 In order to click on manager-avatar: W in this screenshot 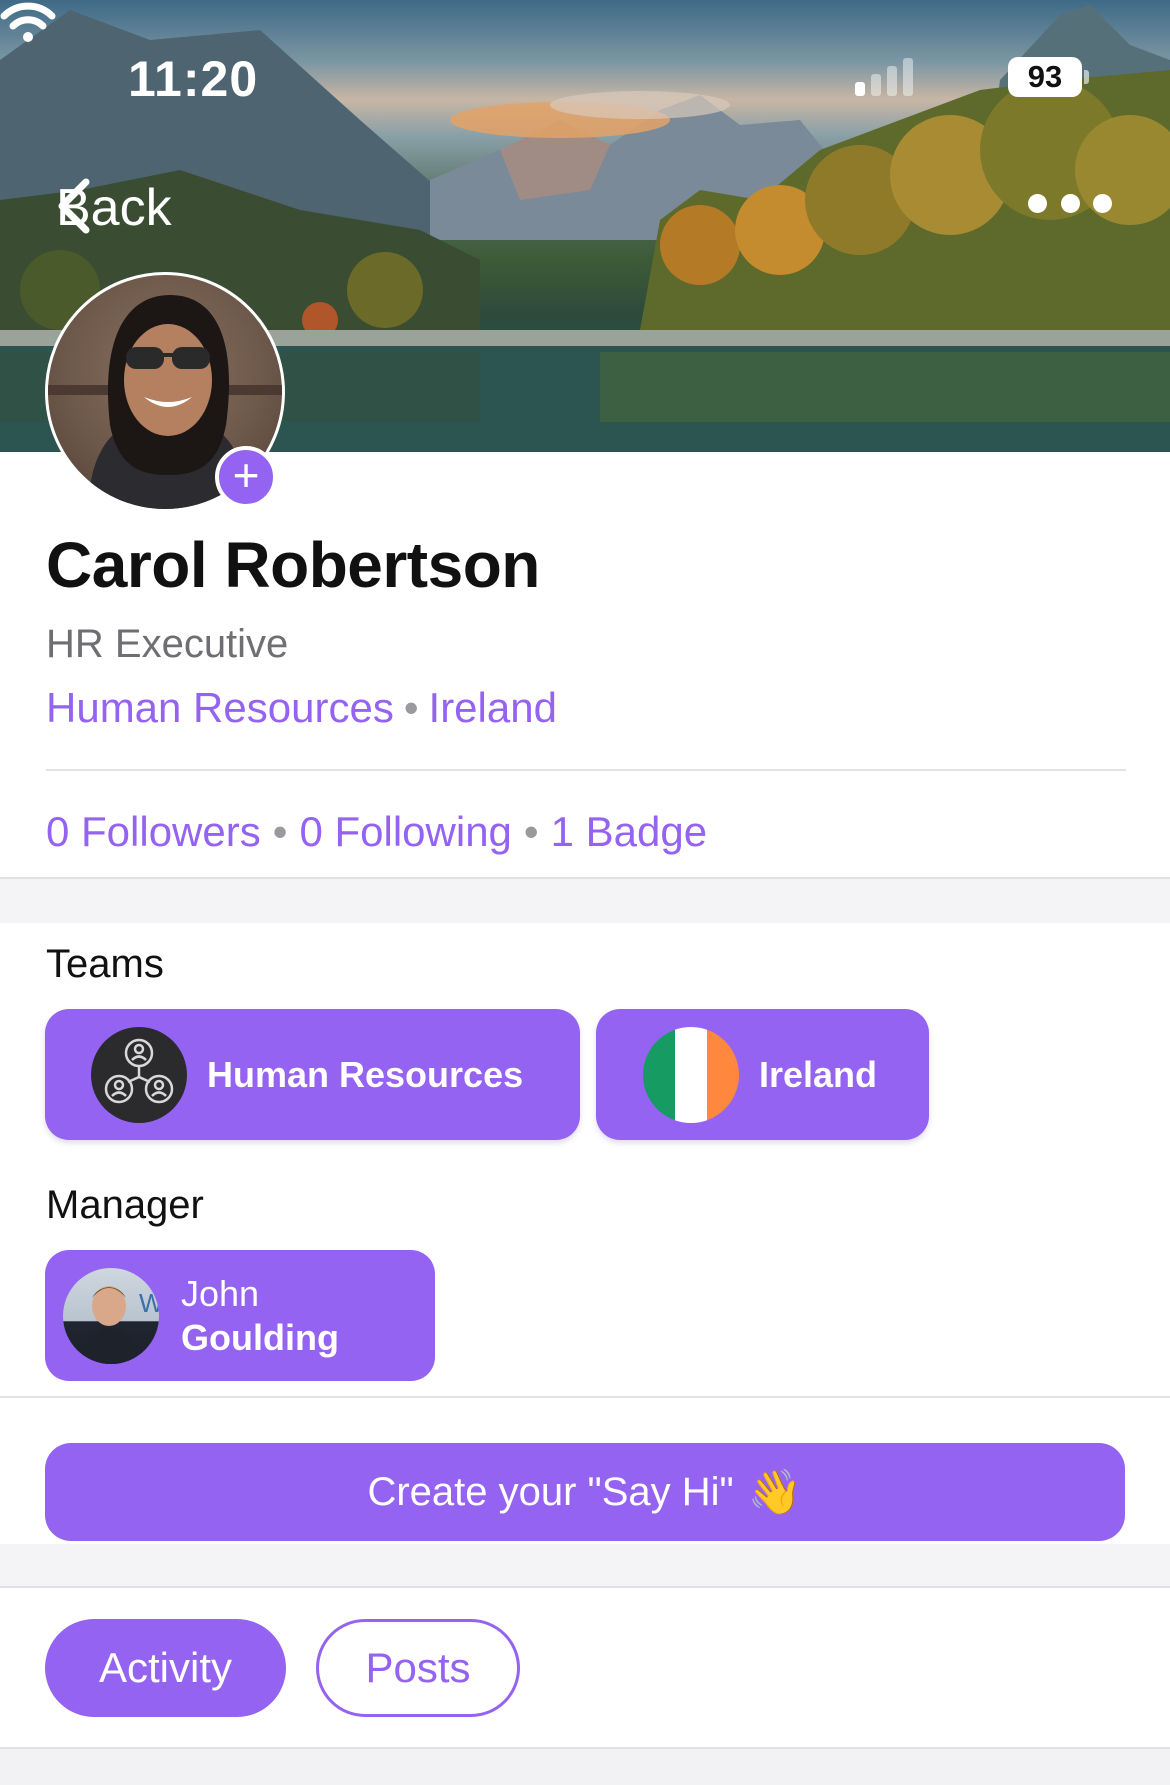, I will do `click(111, 1315)`.